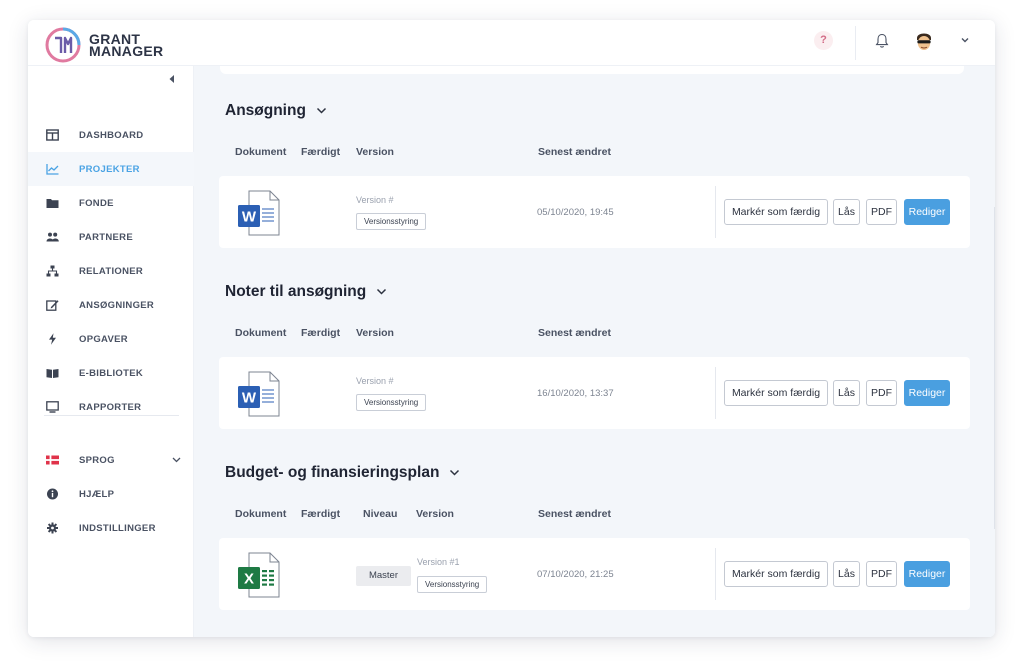 This screenshot has width=1024, height=672. I want to click on sidebar-item-label: SPROG, so click(97, 460).